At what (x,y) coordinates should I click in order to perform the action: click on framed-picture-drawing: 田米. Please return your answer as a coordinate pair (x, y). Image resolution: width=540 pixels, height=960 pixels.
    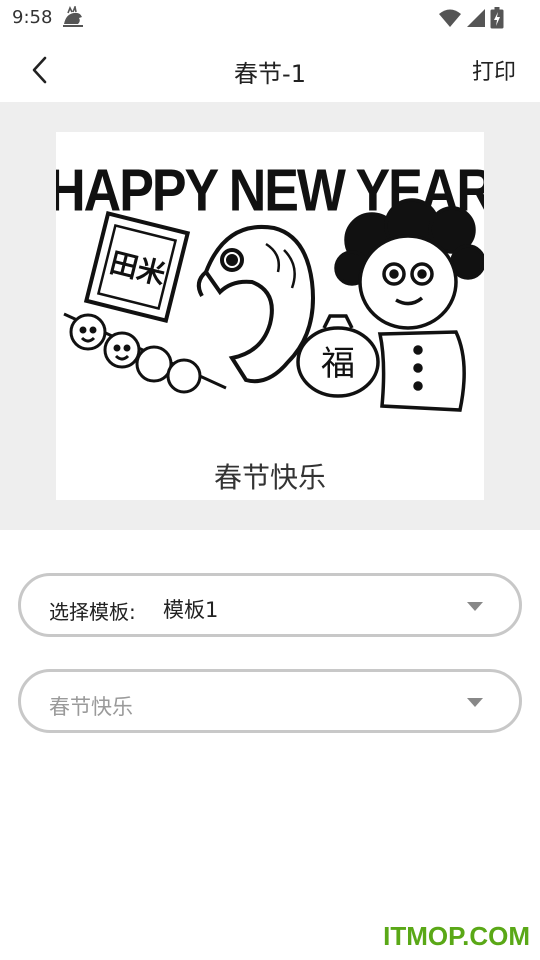
    Looking at the image, I should click on (137, 267).